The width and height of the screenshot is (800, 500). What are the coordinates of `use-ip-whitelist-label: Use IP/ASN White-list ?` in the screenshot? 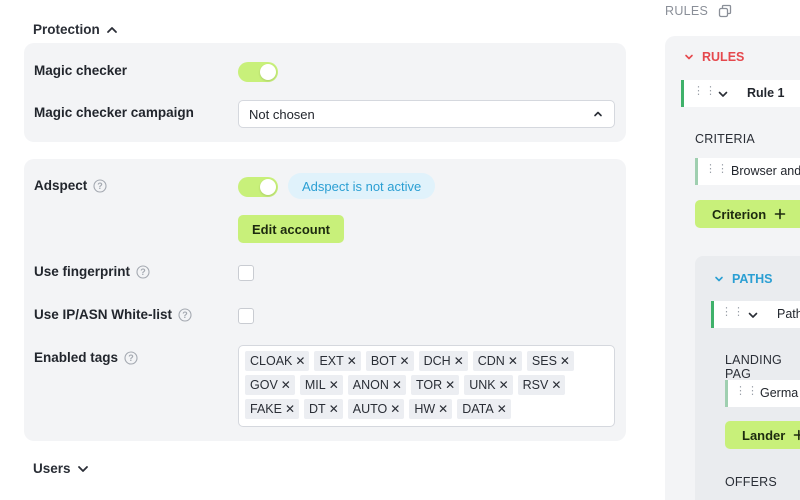 It's located at (113, 314).